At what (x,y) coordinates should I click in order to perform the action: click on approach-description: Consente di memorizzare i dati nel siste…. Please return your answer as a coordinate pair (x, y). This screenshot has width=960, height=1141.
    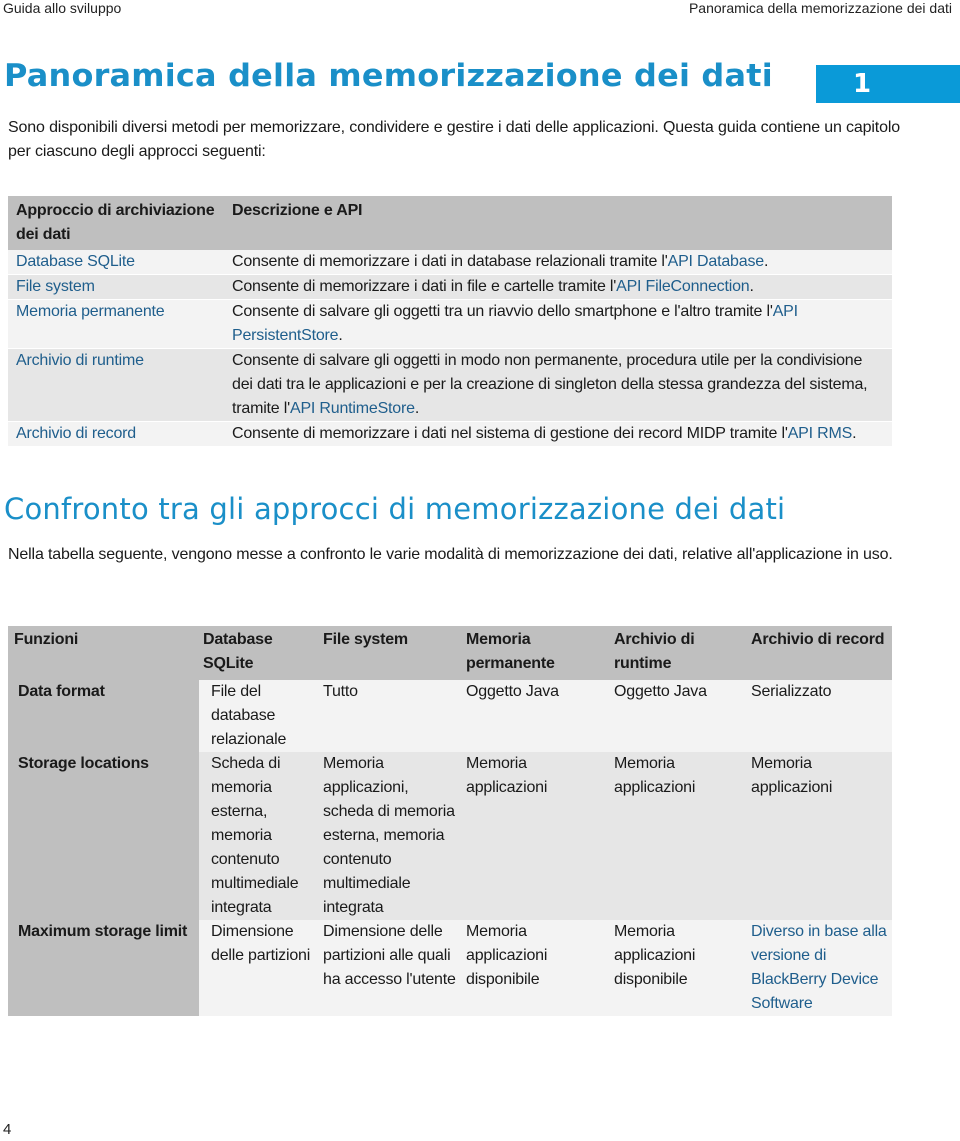
    Looking at the image, I should click on (558, 434).